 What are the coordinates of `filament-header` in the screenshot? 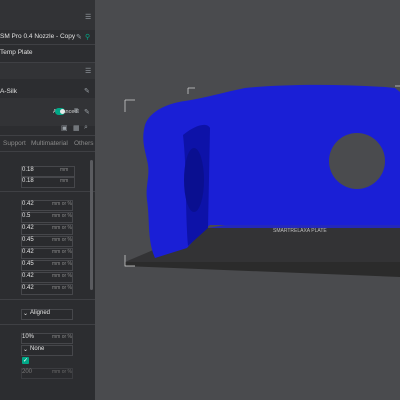 It's located at (47, 71).